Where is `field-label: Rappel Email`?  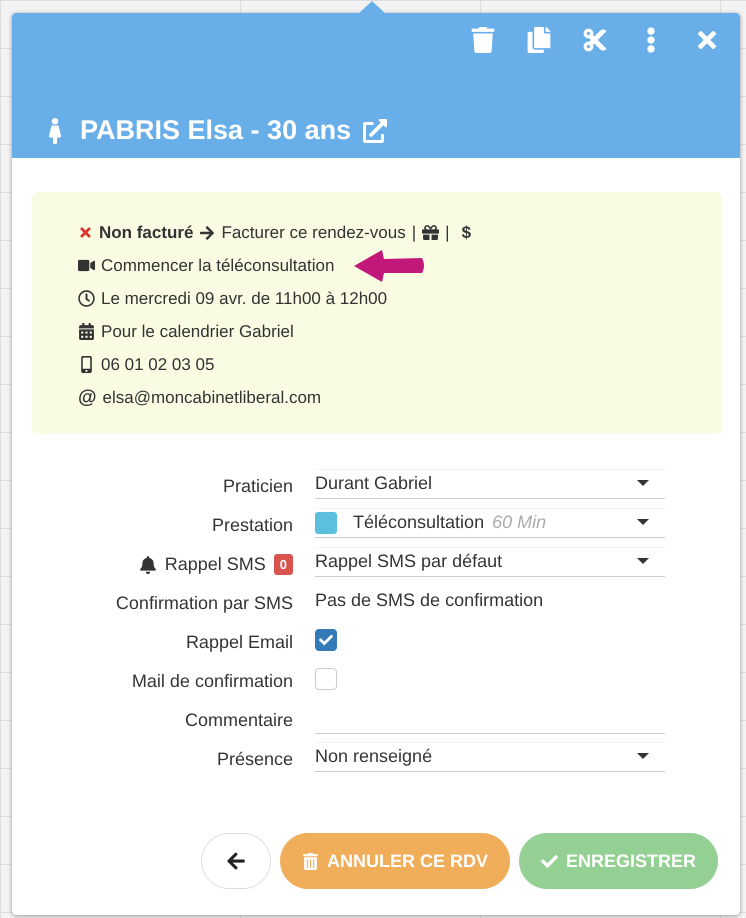
field-label: Rappel Email is located at coordinates (239, 642).